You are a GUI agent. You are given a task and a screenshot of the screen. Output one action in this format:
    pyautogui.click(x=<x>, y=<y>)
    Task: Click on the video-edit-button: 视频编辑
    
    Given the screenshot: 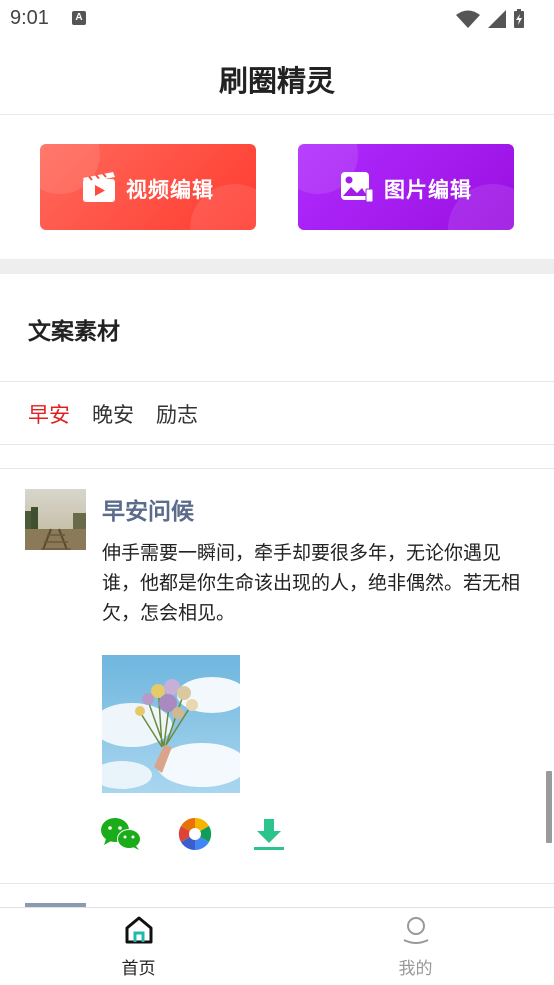 What is the action you would take?
    pyautogui.click(x=148, y=187)
    